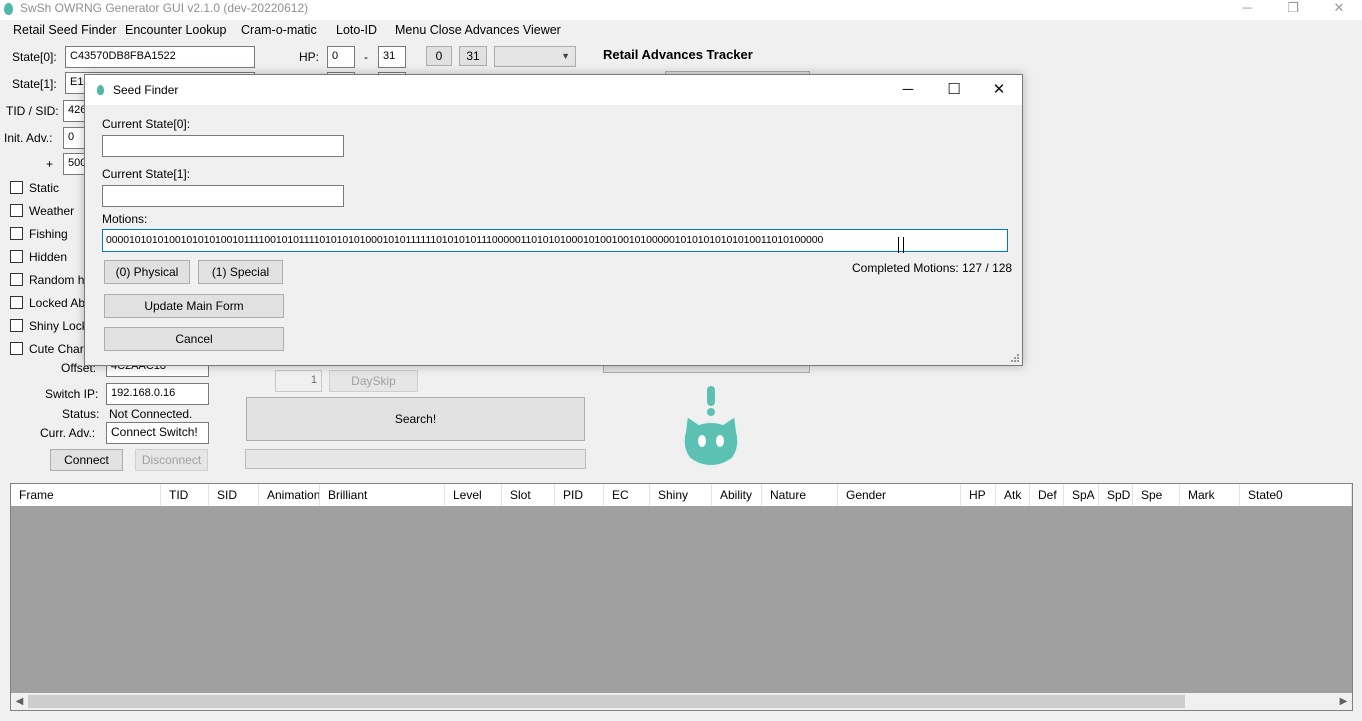 The image size is (1362, 721). I want to click on menu-encounter-lookup: Encounter Lookup, so click(175, 30).